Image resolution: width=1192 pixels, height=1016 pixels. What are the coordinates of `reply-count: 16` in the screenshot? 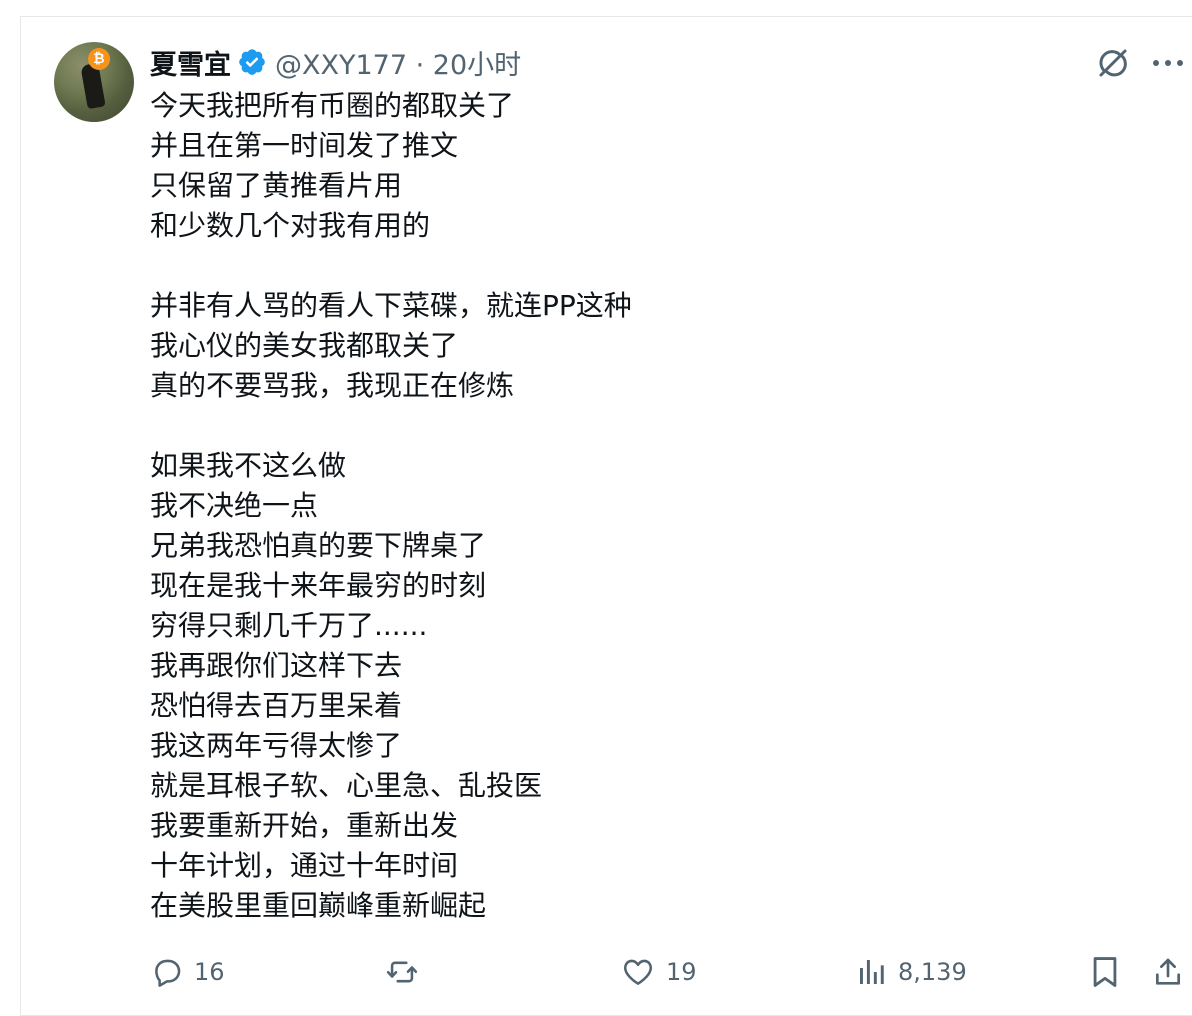 It's located at (209, 972).